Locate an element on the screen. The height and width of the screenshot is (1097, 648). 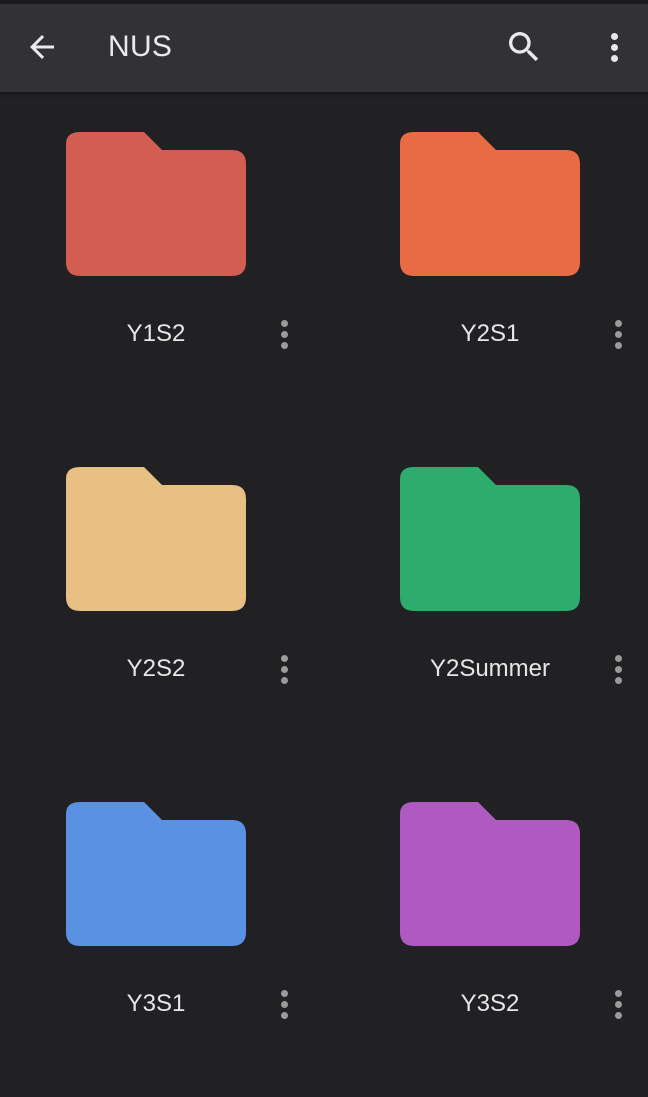
search-icon is located at coordinates (524, 47).